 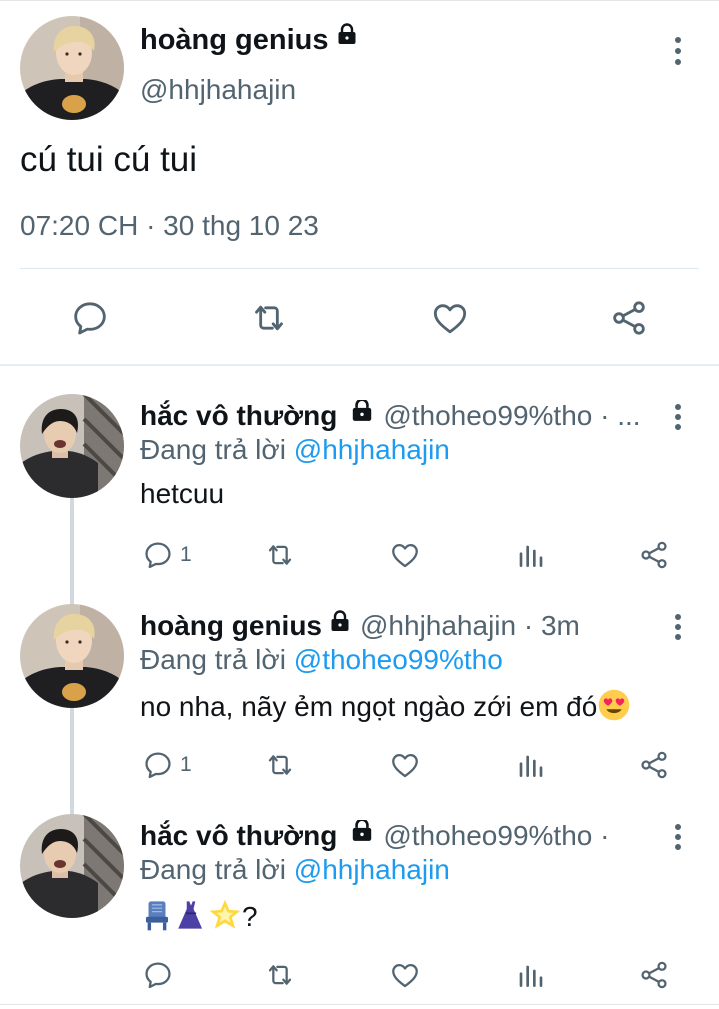 I want to click on seat-emoji, so click(x=157, y=918).